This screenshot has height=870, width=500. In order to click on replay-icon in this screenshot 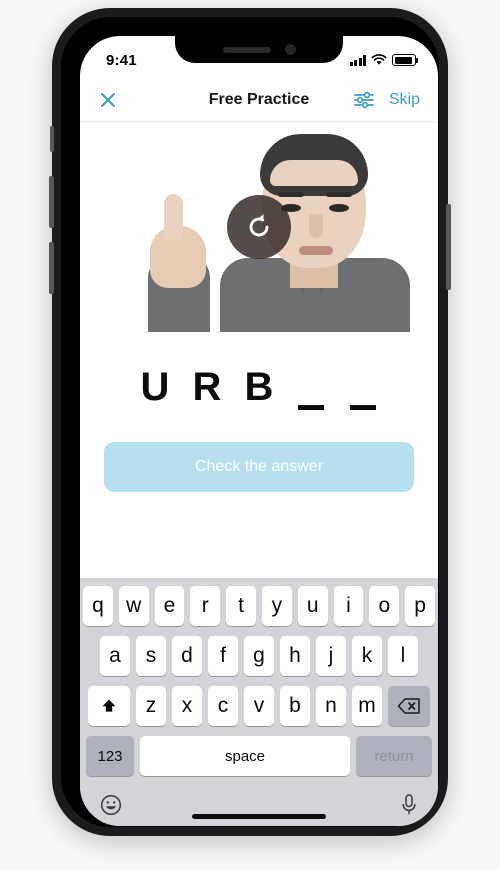, I will do `click(259, 225)`.